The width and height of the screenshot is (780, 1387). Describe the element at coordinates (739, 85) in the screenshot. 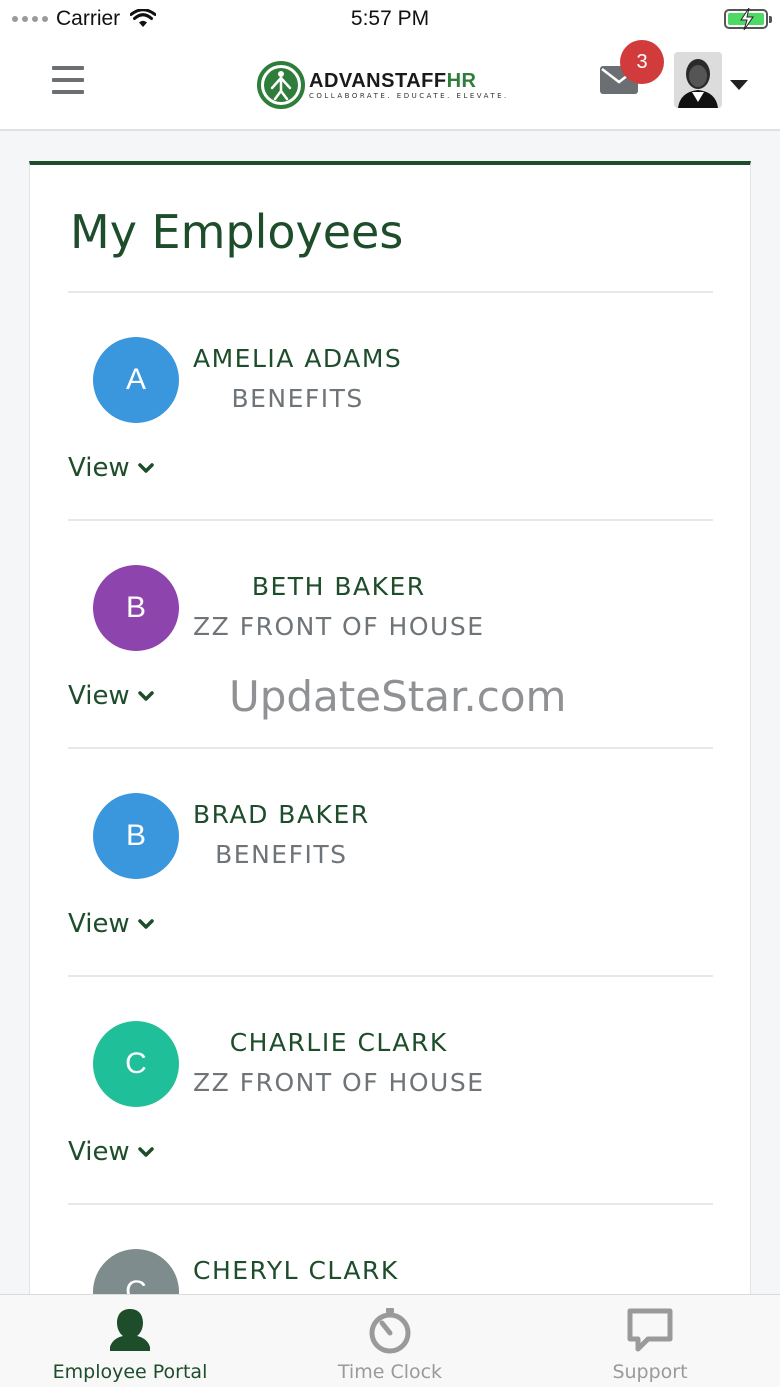

I see `caret-down-icon` at that location.